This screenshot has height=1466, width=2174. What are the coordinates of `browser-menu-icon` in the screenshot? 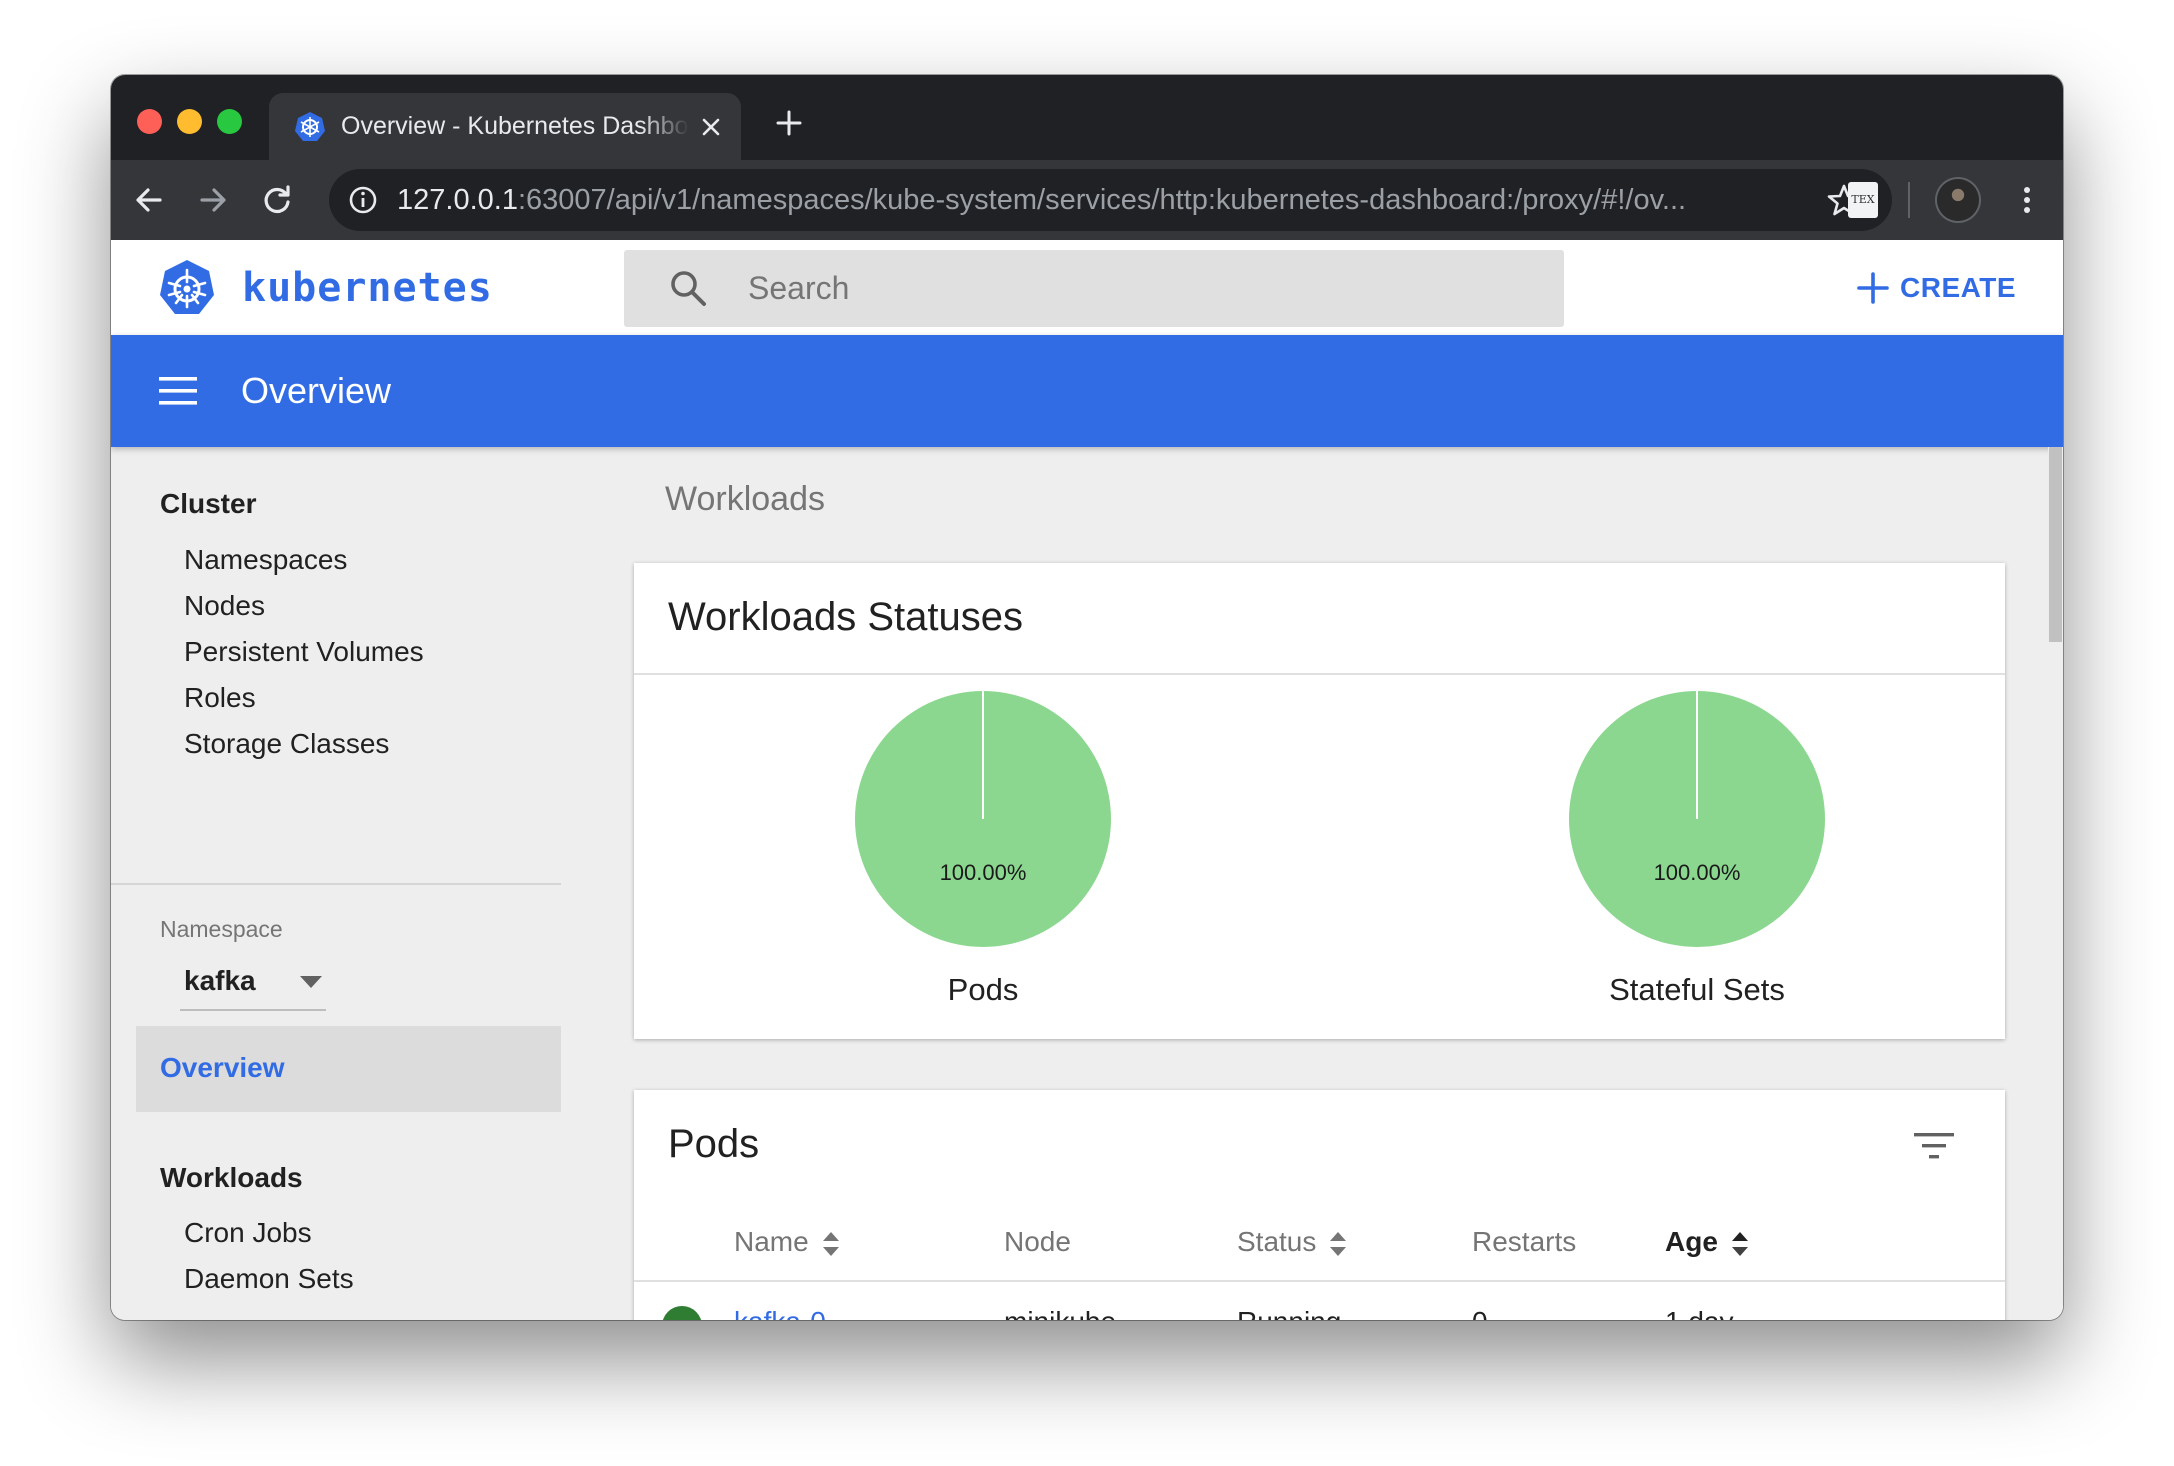 It's located at (2027, 200).